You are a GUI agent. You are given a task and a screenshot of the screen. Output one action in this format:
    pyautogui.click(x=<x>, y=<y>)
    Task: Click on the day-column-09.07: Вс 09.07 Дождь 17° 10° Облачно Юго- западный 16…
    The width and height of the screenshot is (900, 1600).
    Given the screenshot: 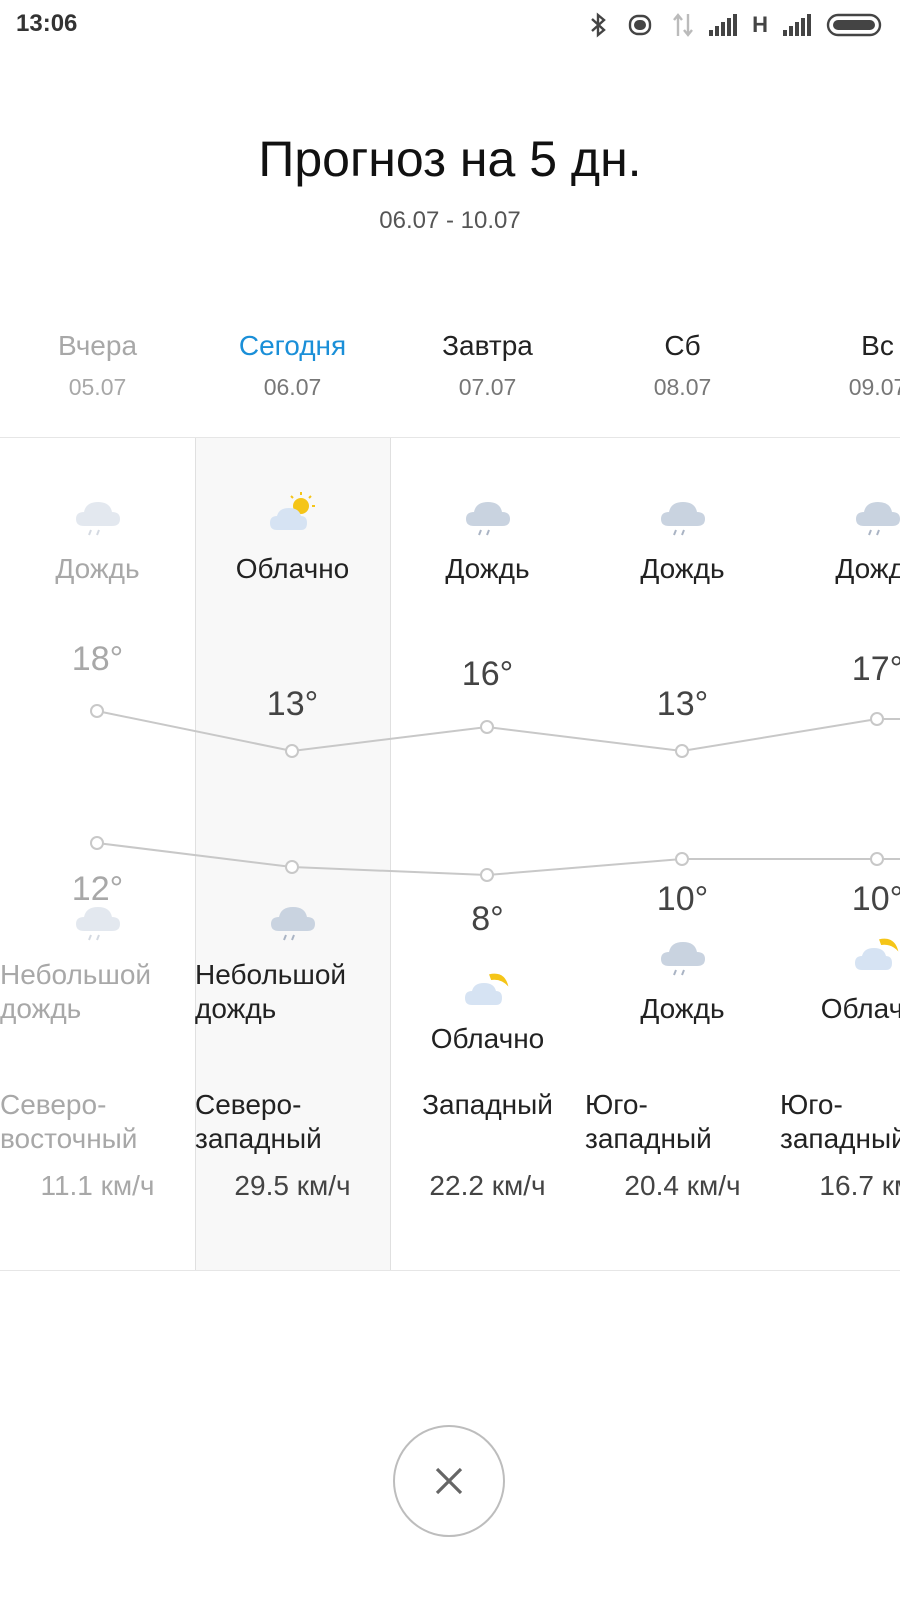 What is the action you would take?
    pyautogui.click(x=840, y=790)
    